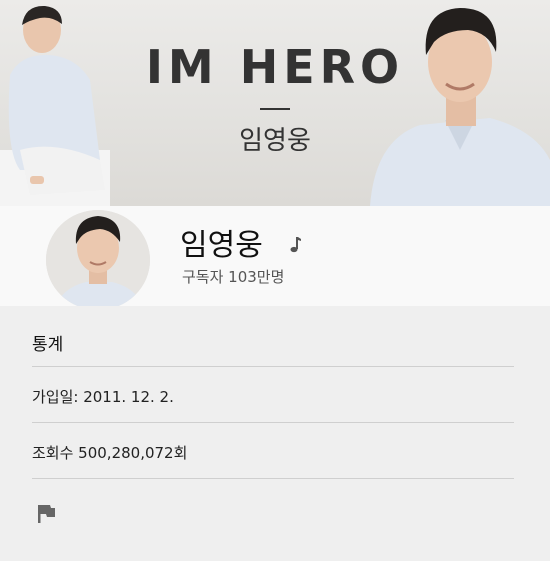  I want to click on subscriber-count: 구독자 103만명, so click(233, 277).